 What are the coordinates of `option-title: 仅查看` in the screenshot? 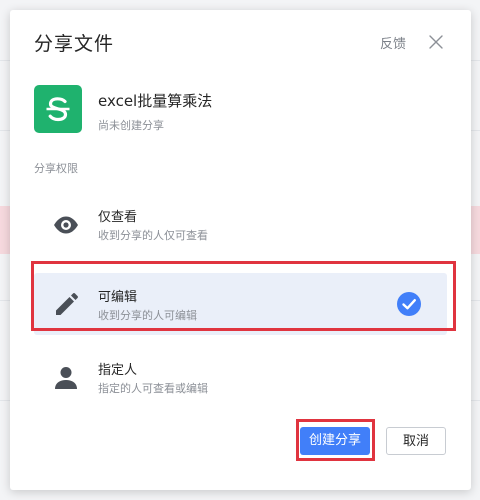 It's located at (118, 217).